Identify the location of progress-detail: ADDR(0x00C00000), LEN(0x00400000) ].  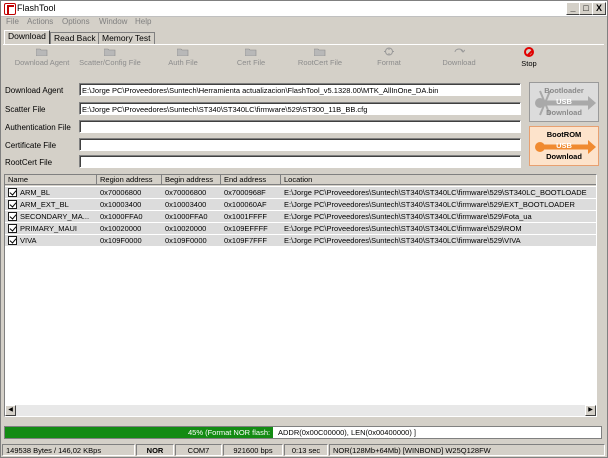
(347, 432).